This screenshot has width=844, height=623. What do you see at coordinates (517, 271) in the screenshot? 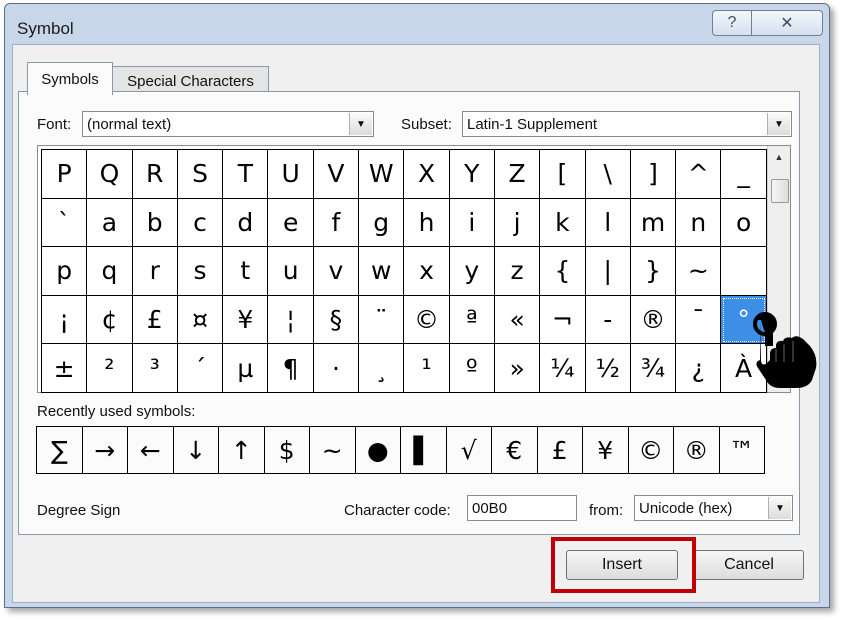
I see `symbol-cell: z` at bounding box center [517, 271].